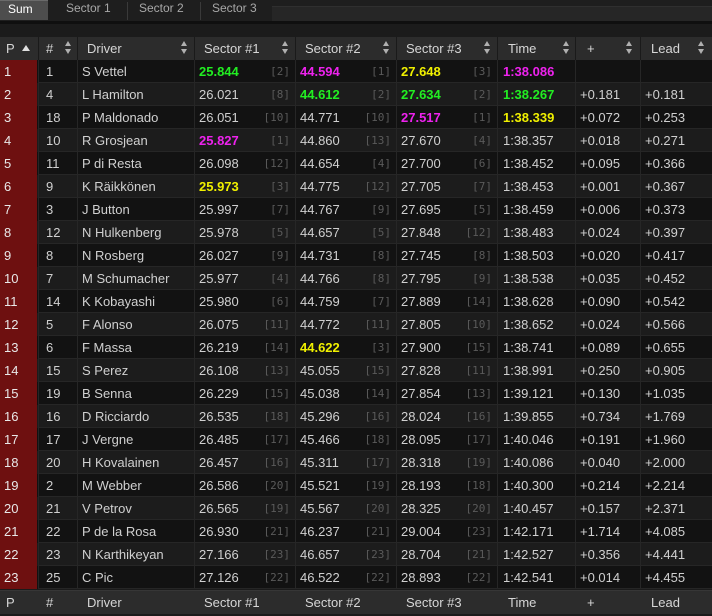 The height and width of the screenshot is (616, 712). Describe the element at coordinates (434, 48) in the screenshot. I see `header-sector-3: Sector #3` at that location.